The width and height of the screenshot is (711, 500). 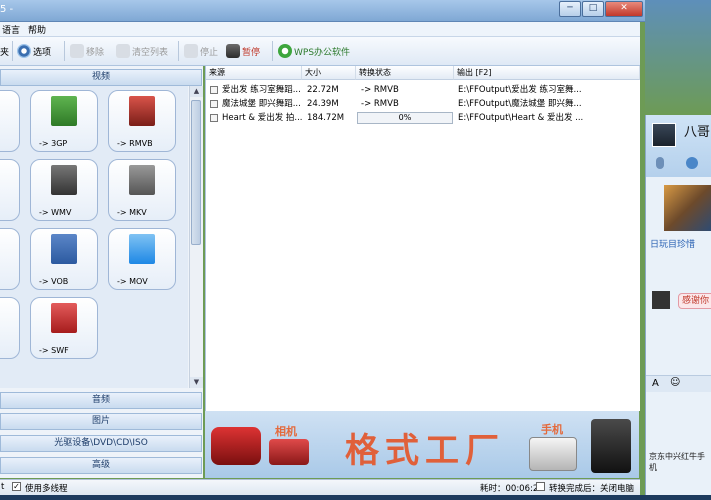 What do you see at coordinates (135, 143) in the screenshot?
I see `format-label: -> RMVB` at bounding box center [135, 143].